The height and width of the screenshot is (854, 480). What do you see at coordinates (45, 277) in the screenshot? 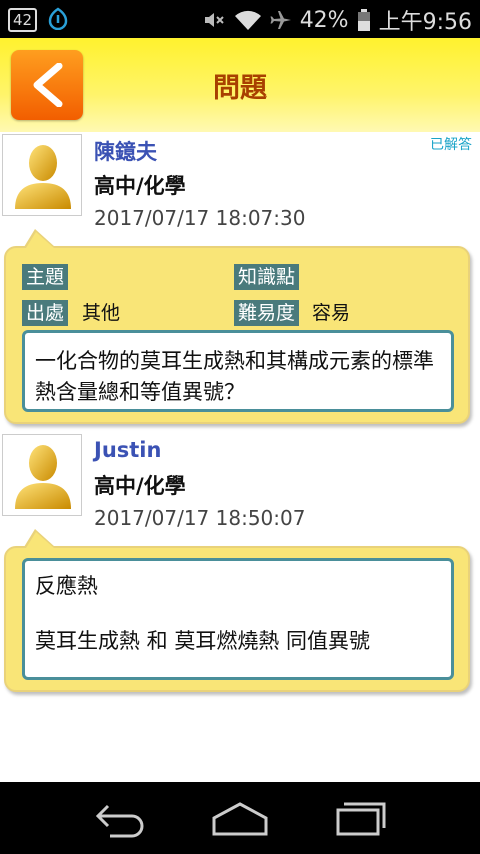
I see `subject-label: 主題` at bounding box center [45, 277].